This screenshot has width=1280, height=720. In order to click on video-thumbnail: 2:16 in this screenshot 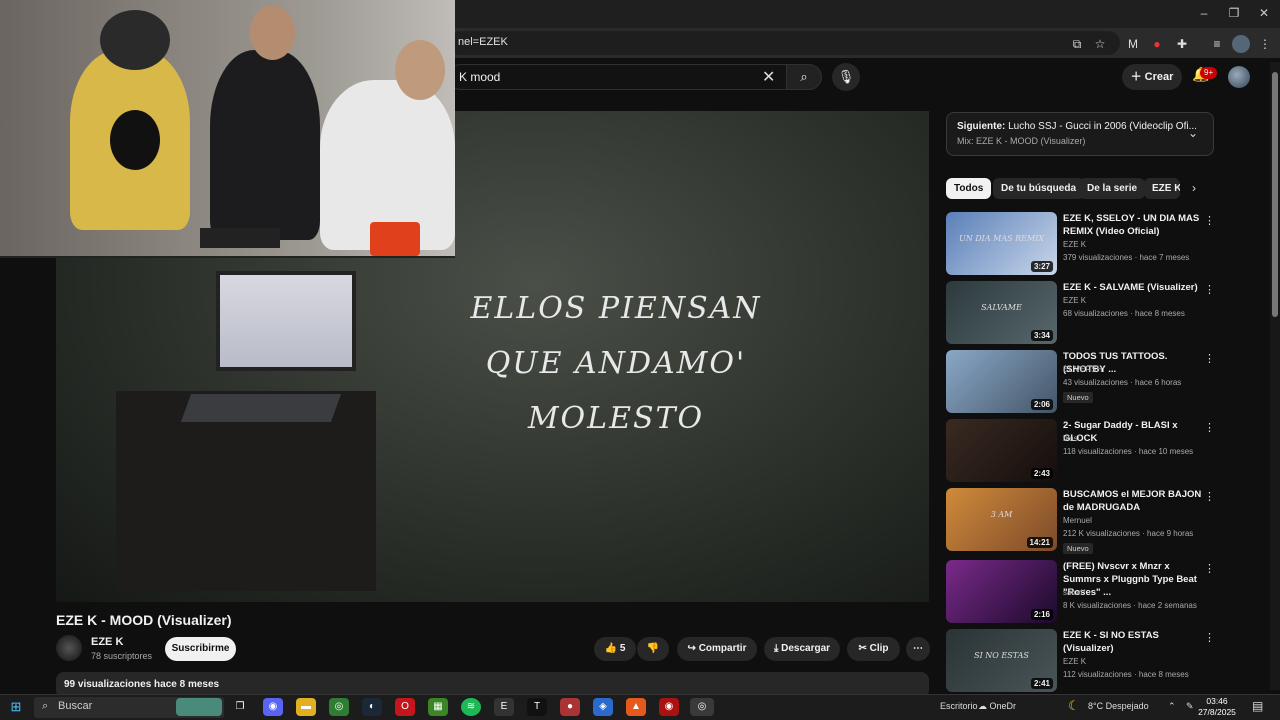, I will do `click(1001, 591)`.